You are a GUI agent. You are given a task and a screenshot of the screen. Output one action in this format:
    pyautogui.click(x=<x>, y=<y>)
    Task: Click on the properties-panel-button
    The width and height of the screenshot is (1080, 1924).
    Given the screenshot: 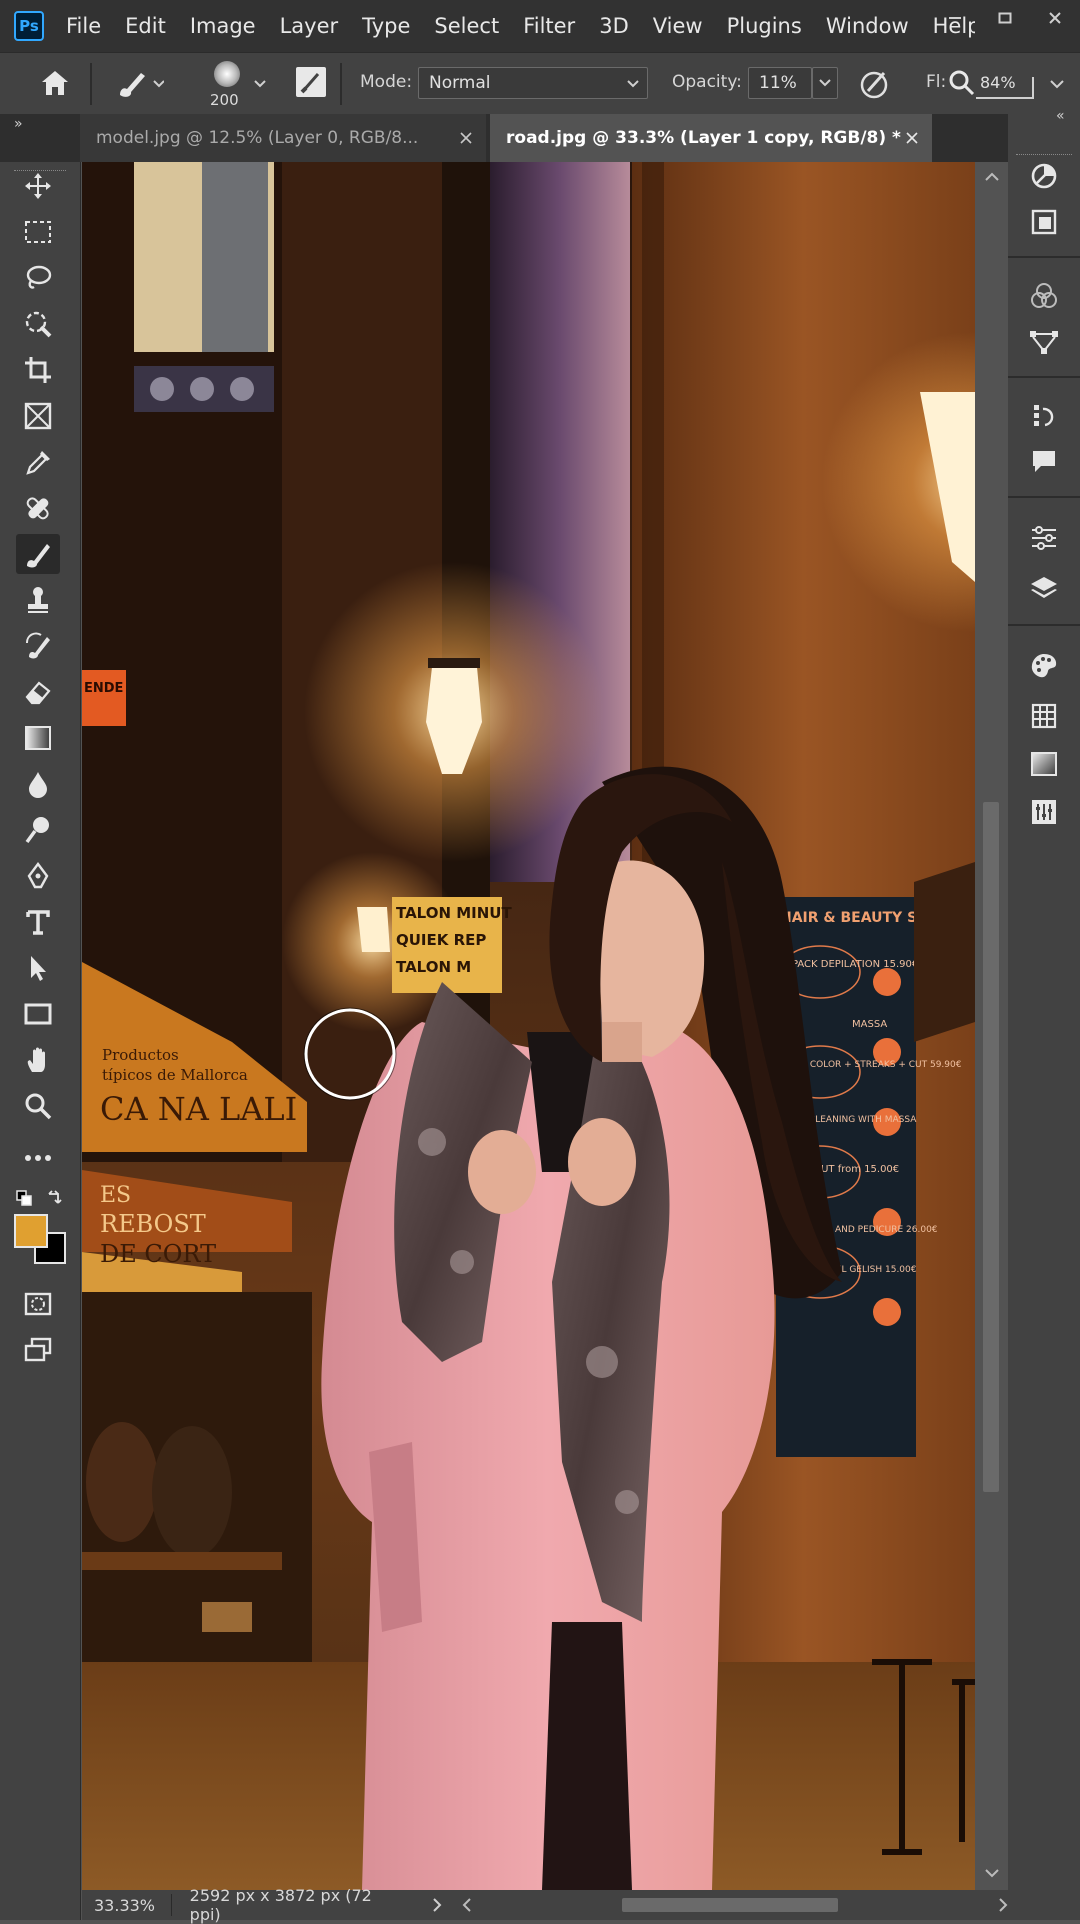 What is the action you would take?
    pyautogui.click(x=1044, y=538)
    